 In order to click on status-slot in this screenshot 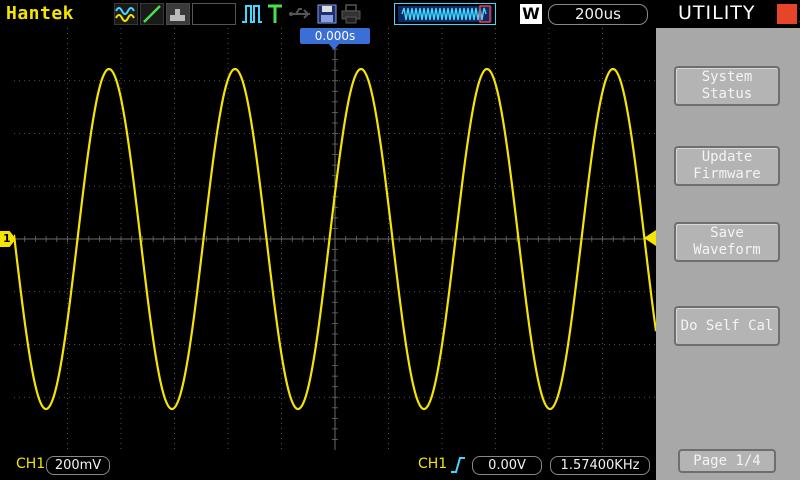, I will do `click(214, 14)`.